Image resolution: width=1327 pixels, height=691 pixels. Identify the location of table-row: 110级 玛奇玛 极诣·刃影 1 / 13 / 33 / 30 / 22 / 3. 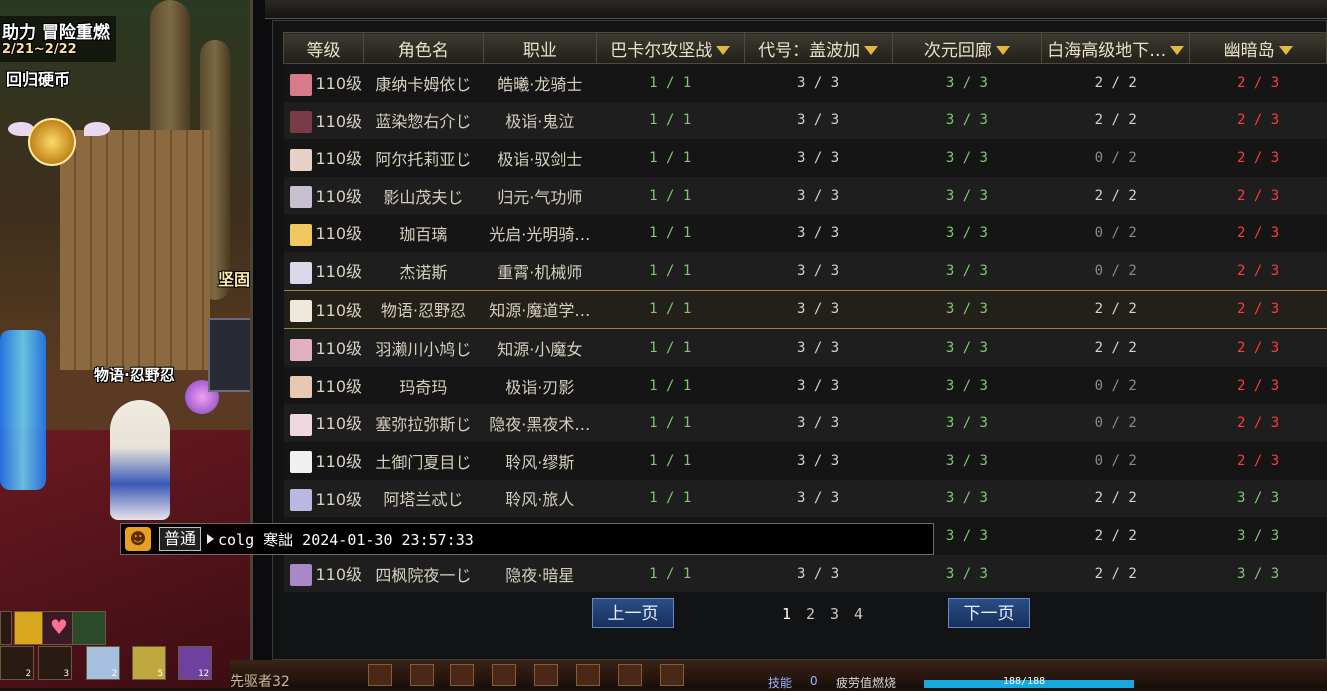
(805, 385).